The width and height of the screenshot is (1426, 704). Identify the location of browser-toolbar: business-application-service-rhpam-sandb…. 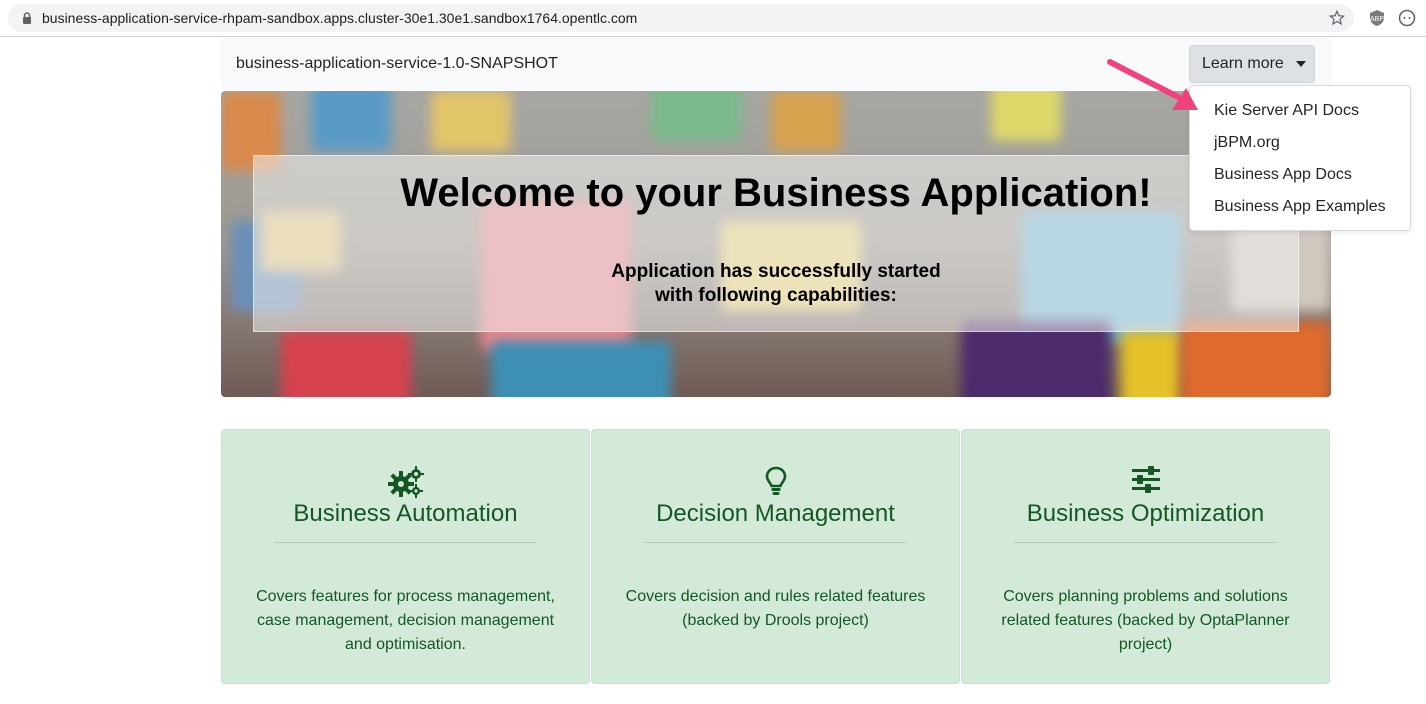
(713, 18).